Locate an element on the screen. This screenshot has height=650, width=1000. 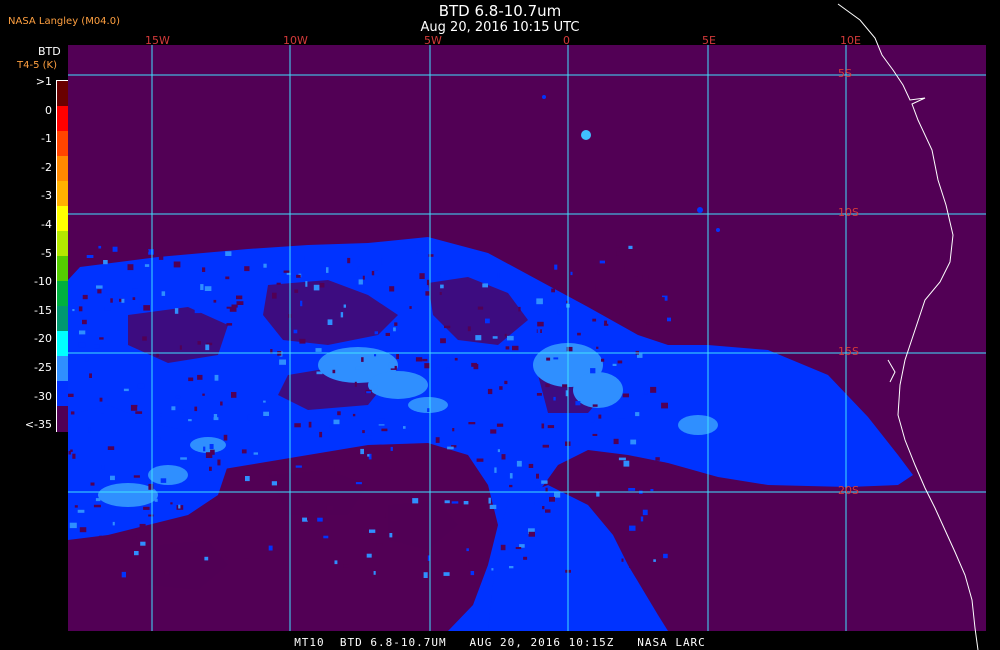
africa-coastline is located at coordinates (908, 326).